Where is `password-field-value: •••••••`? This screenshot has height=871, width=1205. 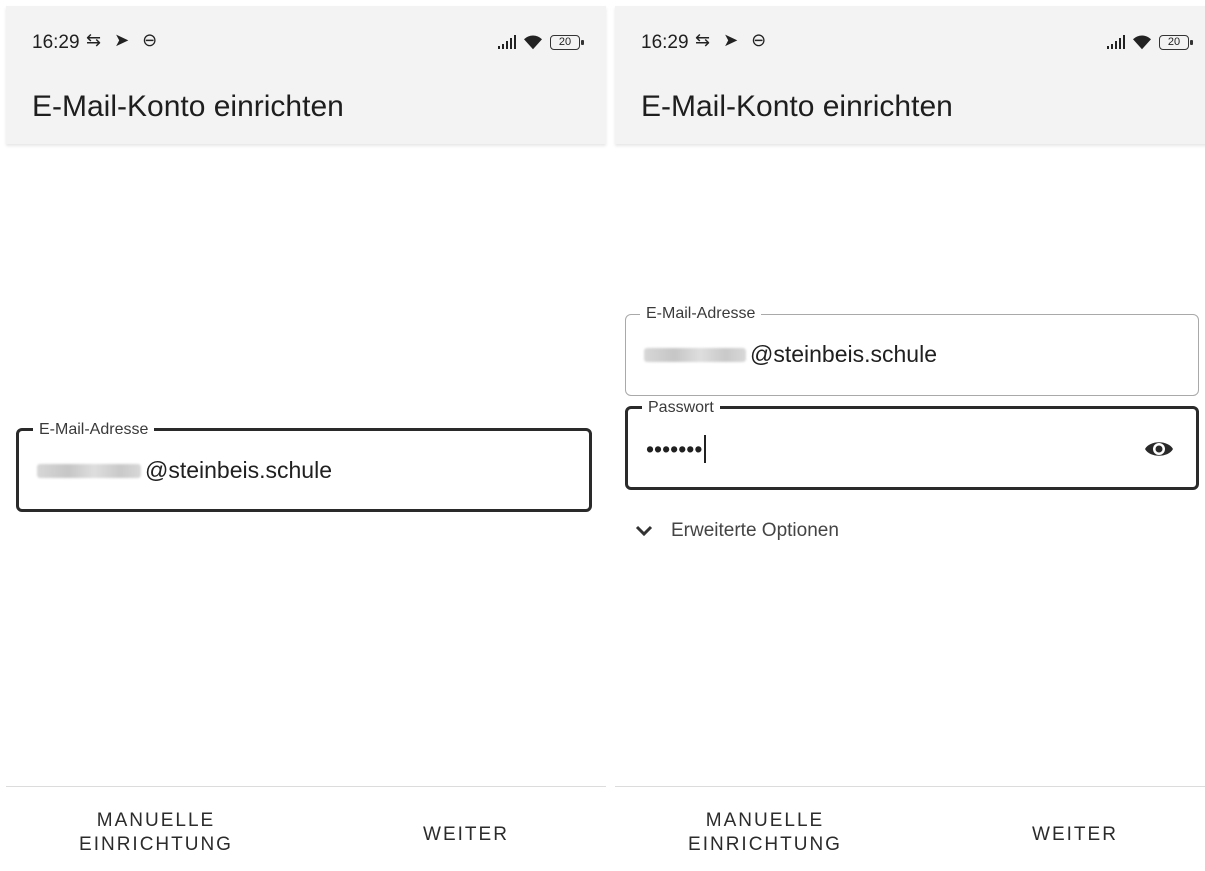
password-field-value: ••••••• is located at coordinates (676, 449).